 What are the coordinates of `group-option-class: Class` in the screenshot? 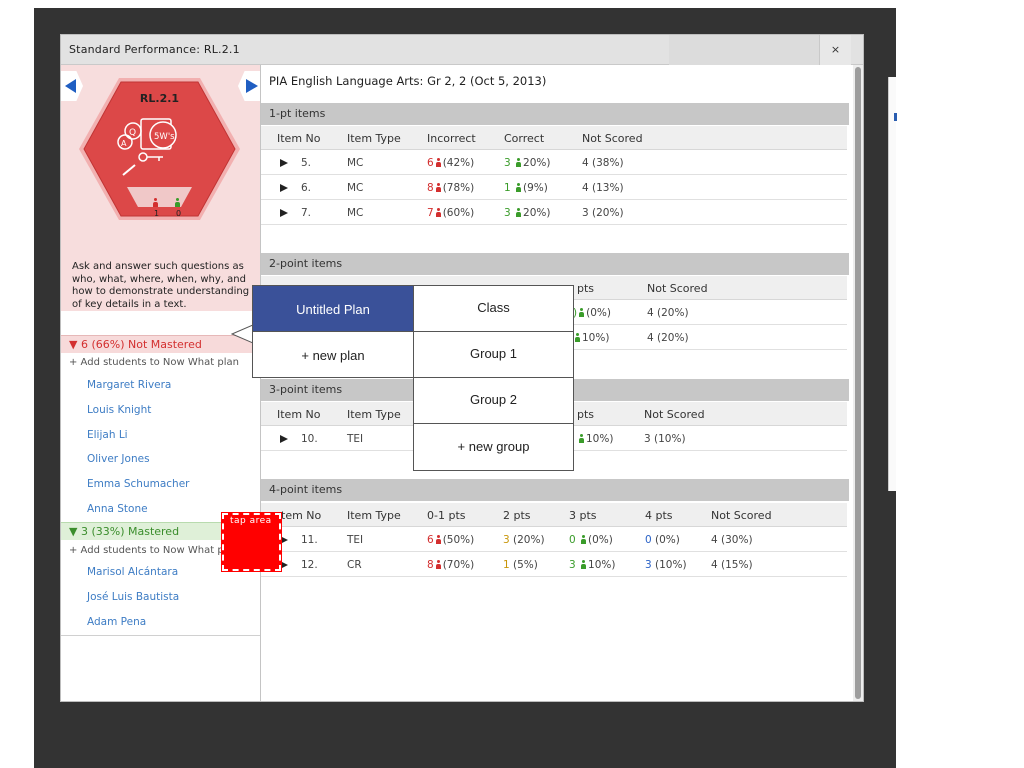 It's located at (493, 308).